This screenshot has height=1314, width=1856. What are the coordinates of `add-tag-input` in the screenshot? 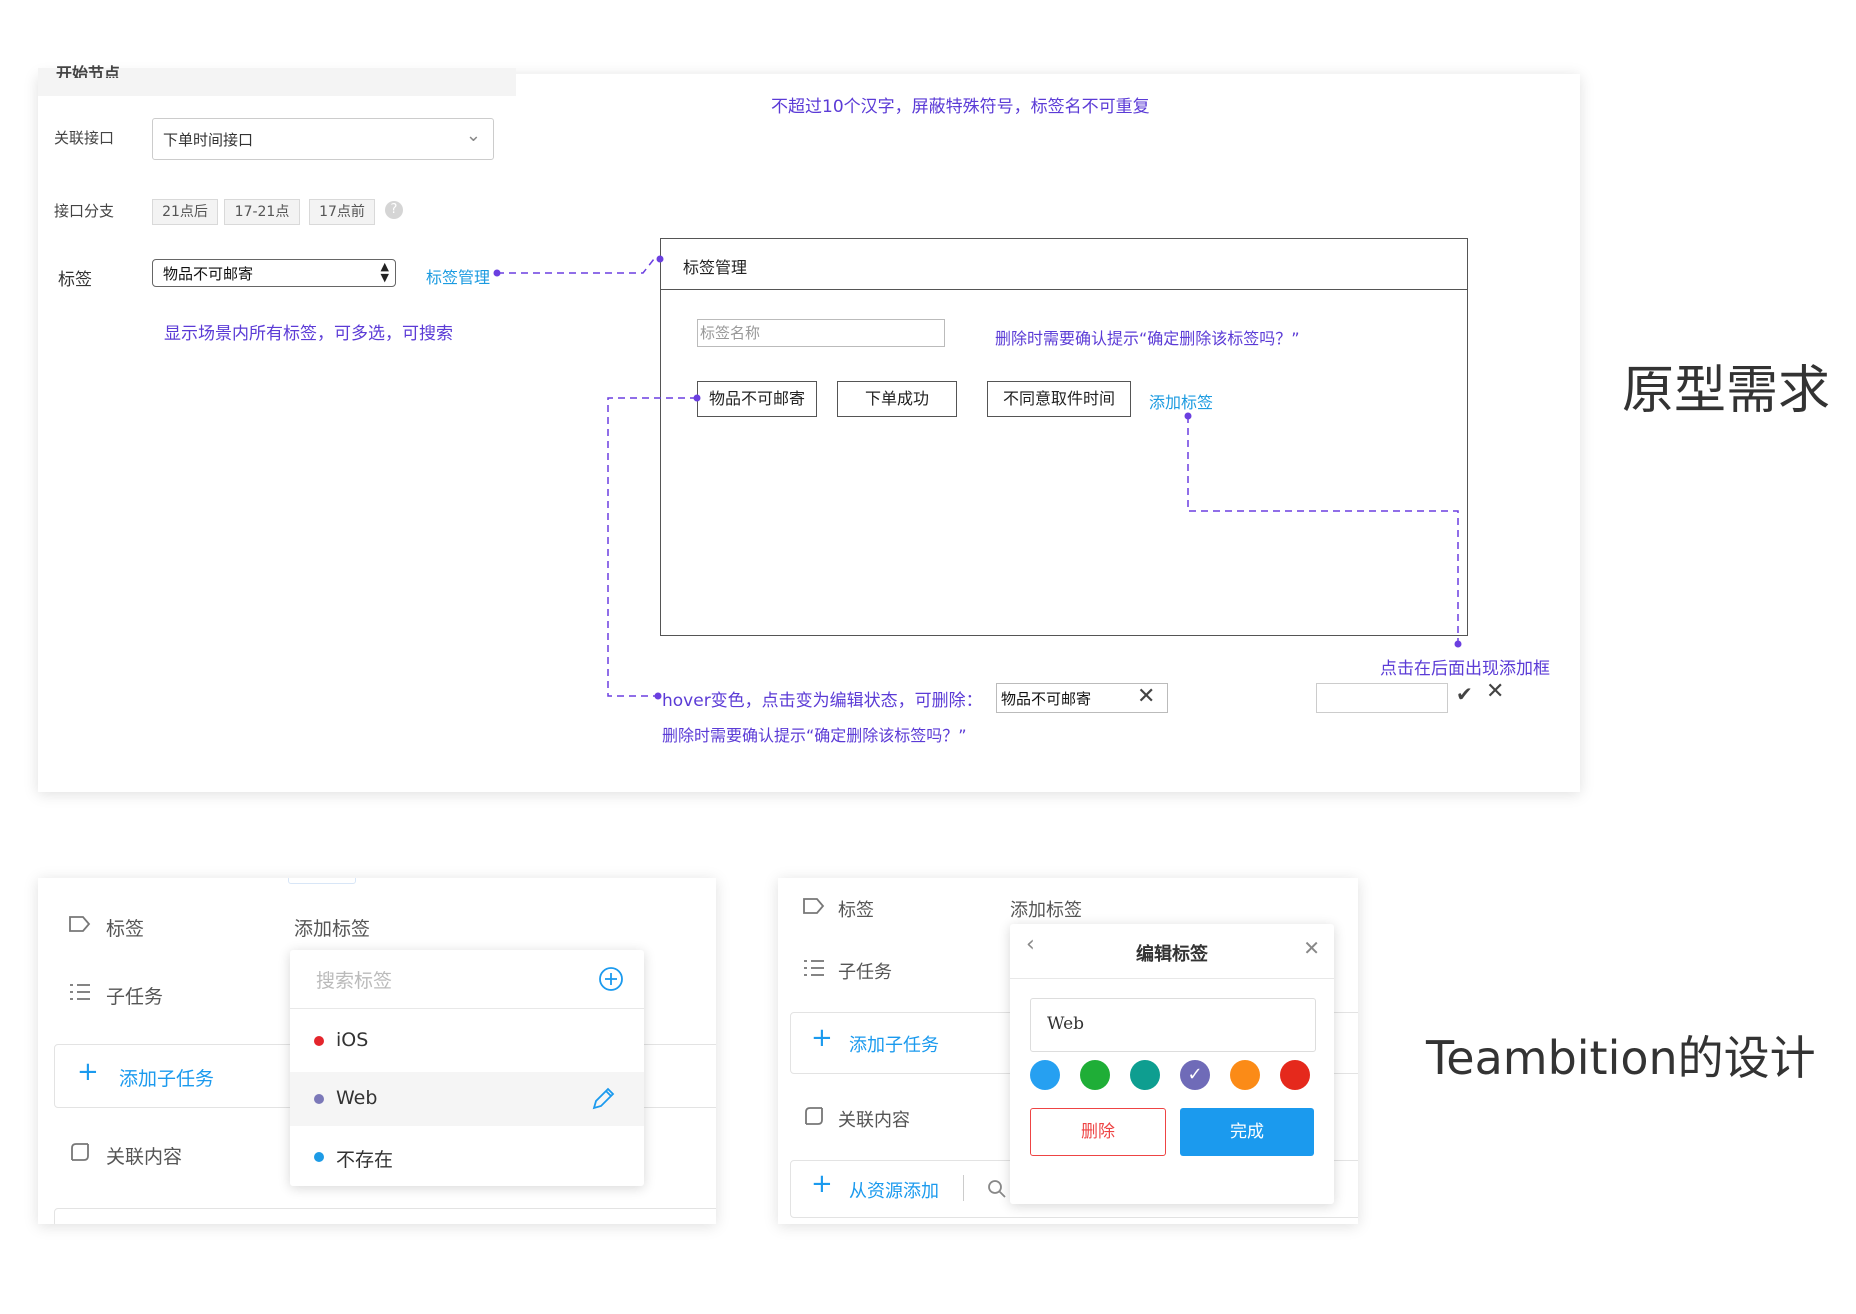 It's located at (1382, 698).